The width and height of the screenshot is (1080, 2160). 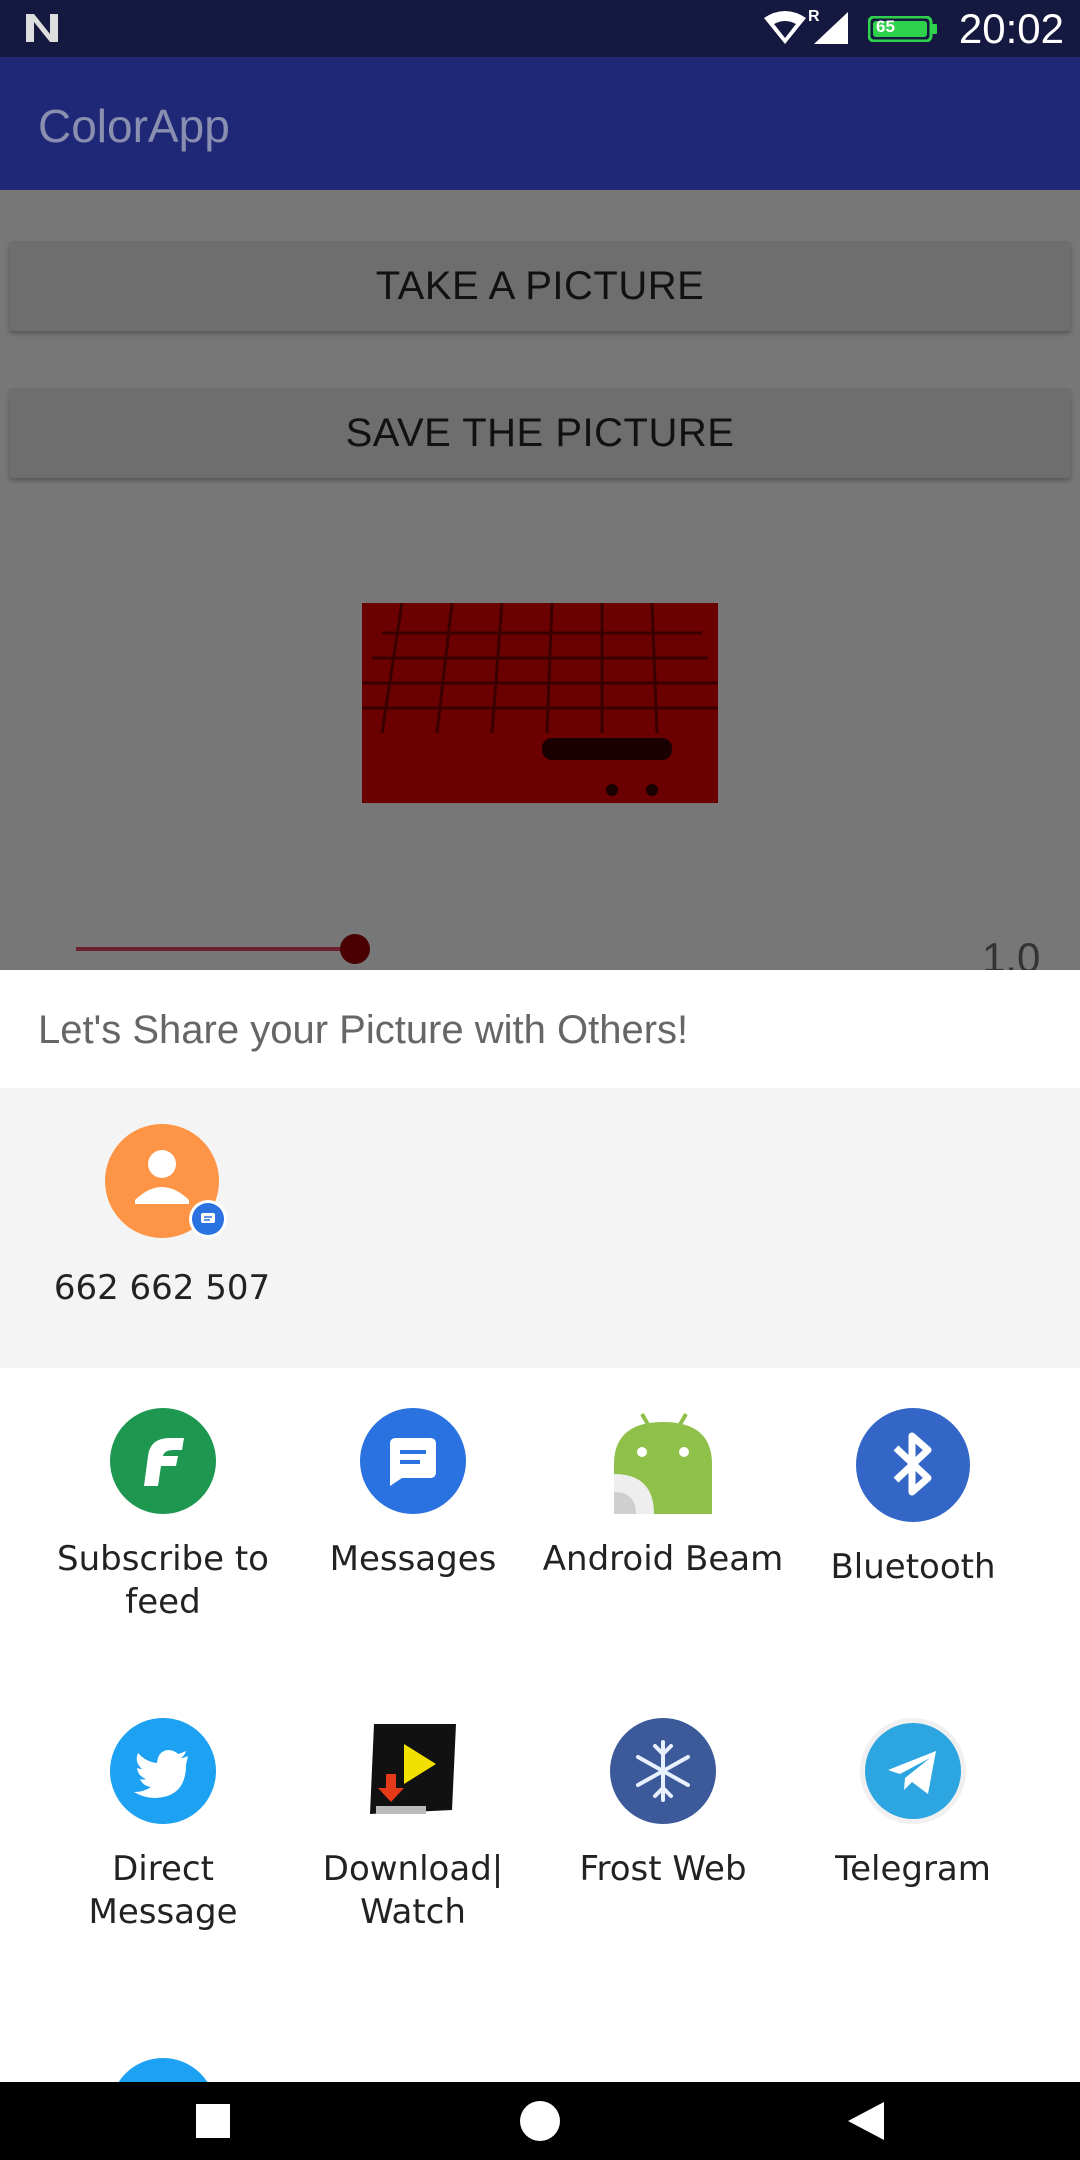 I want to click on messages-icon, so click(x=413, y=1461).